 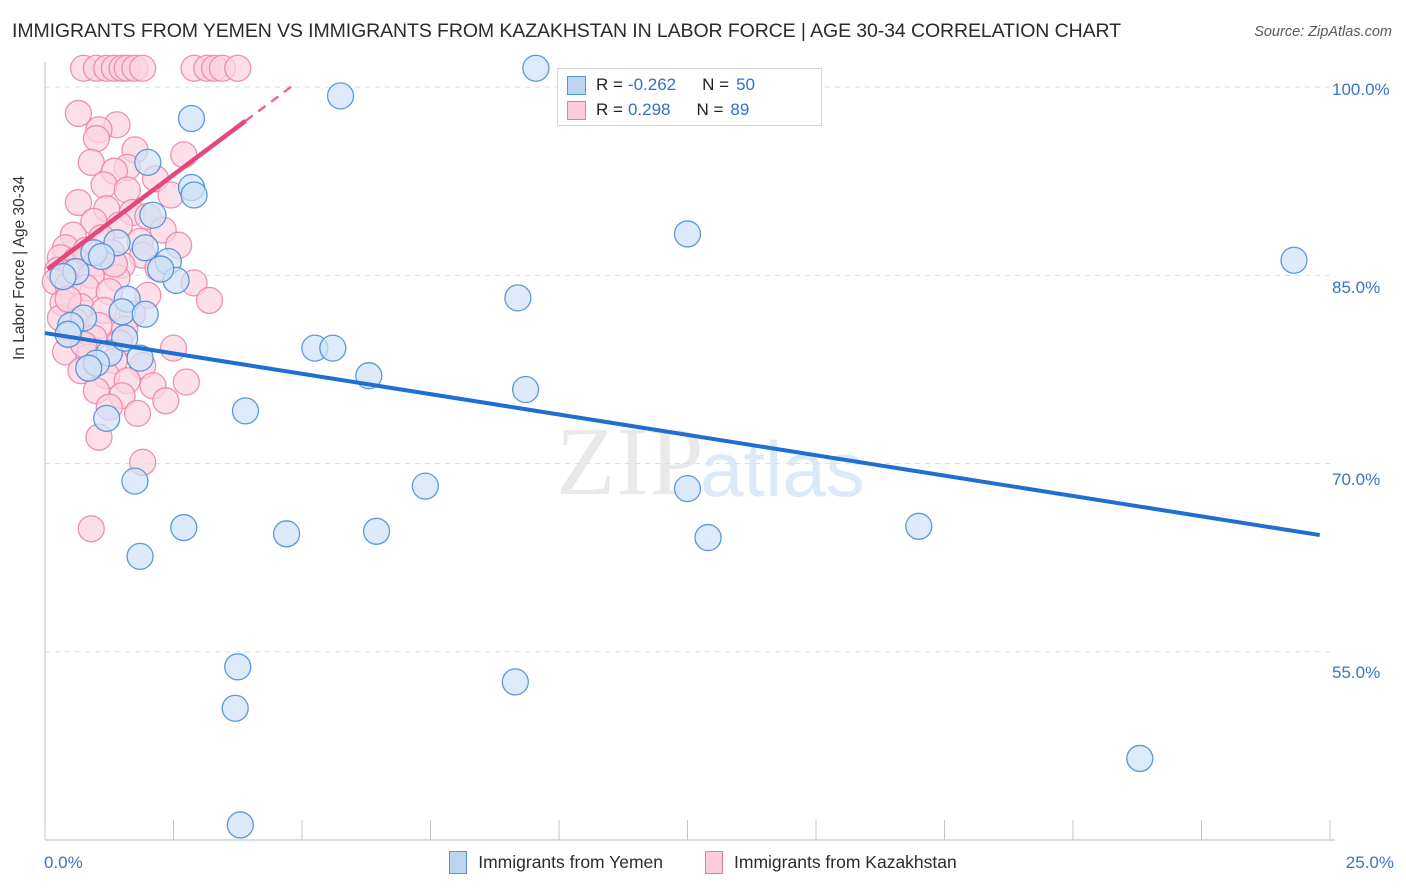 I want to click on r-value-kazakhstan: 0.298, so click(x=649, y=109).